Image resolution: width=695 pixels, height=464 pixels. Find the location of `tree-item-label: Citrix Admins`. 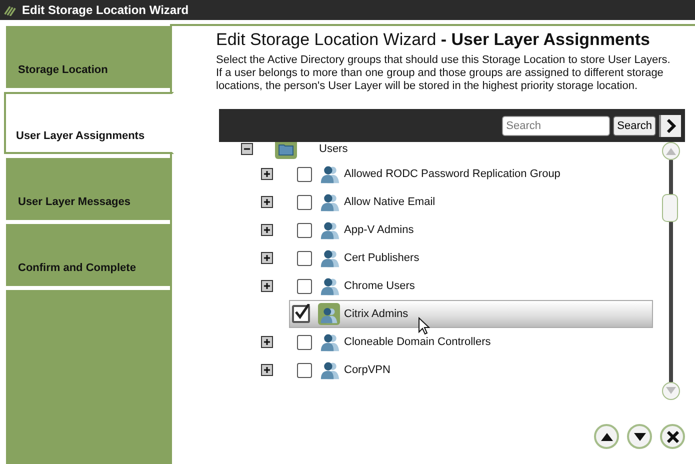

tree-item-label: Citrix Admins is located at coordinates (376, 314).